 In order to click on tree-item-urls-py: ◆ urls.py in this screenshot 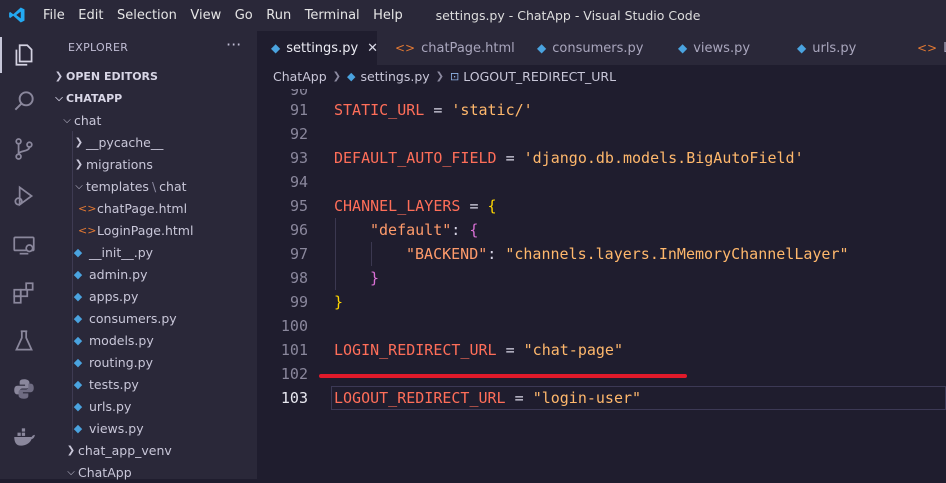, I will do `click(152, 406)`.